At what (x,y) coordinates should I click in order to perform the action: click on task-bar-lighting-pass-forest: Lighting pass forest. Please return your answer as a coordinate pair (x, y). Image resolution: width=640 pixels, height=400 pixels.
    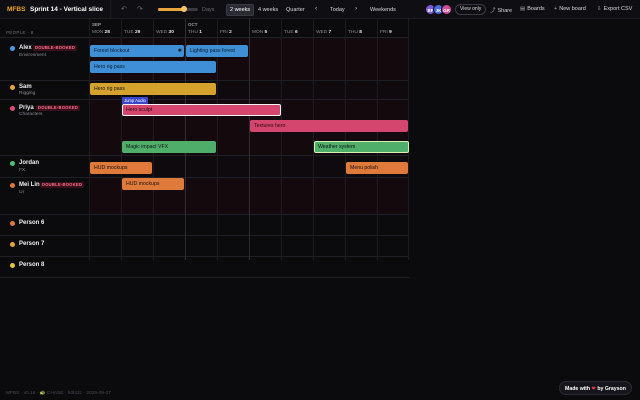
    Looking at the image, I should click on (217, 51).